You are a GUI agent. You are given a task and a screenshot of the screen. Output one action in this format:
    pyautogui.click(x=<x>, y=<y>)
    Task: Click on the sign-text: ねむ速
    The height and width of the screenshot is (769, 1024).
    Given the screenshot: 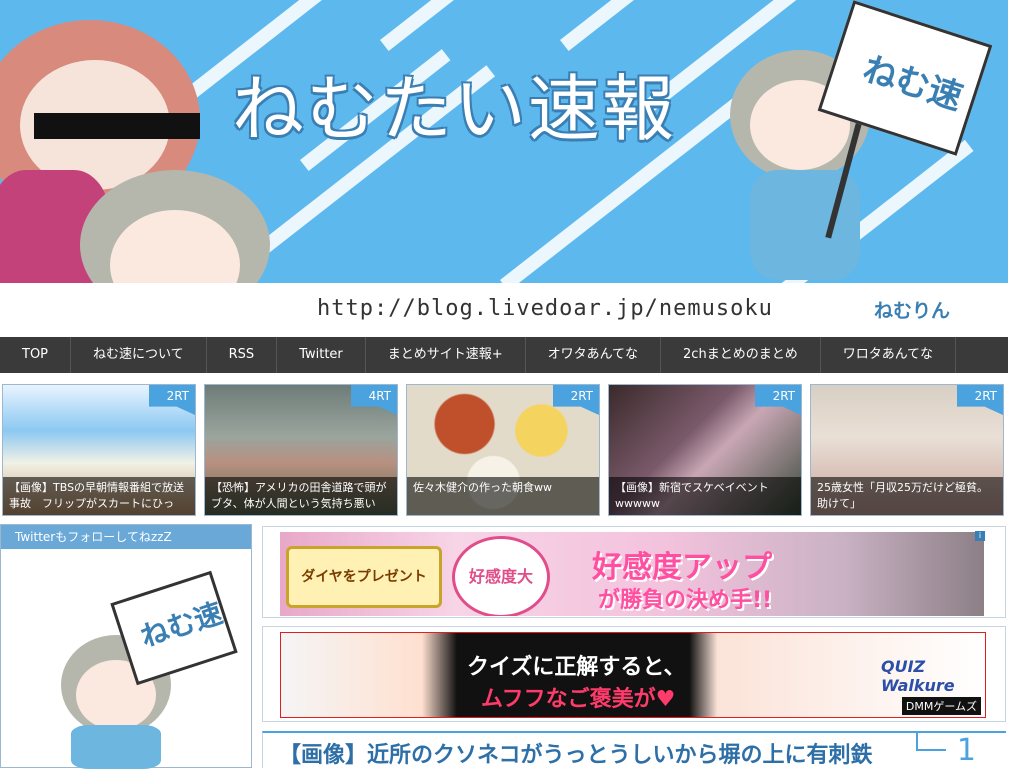 What is the action you would take?
    pyautogui.click(x=912, y=83)
    